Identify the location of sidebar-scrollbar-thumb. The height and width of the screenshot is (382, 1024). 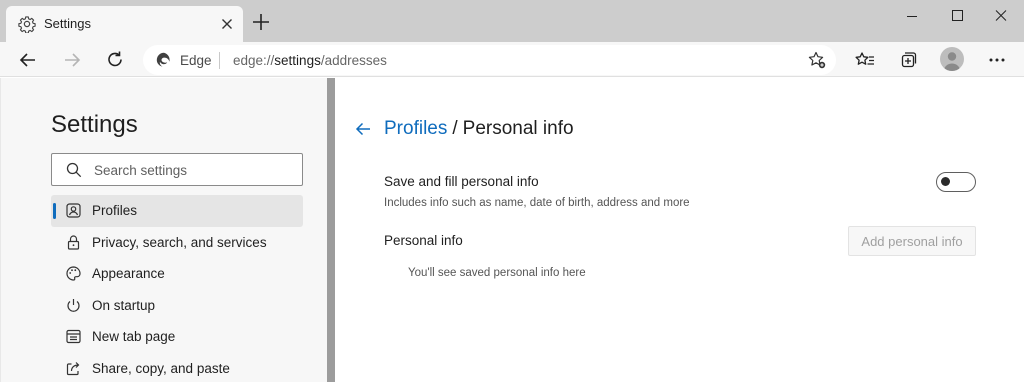
(331, 230).